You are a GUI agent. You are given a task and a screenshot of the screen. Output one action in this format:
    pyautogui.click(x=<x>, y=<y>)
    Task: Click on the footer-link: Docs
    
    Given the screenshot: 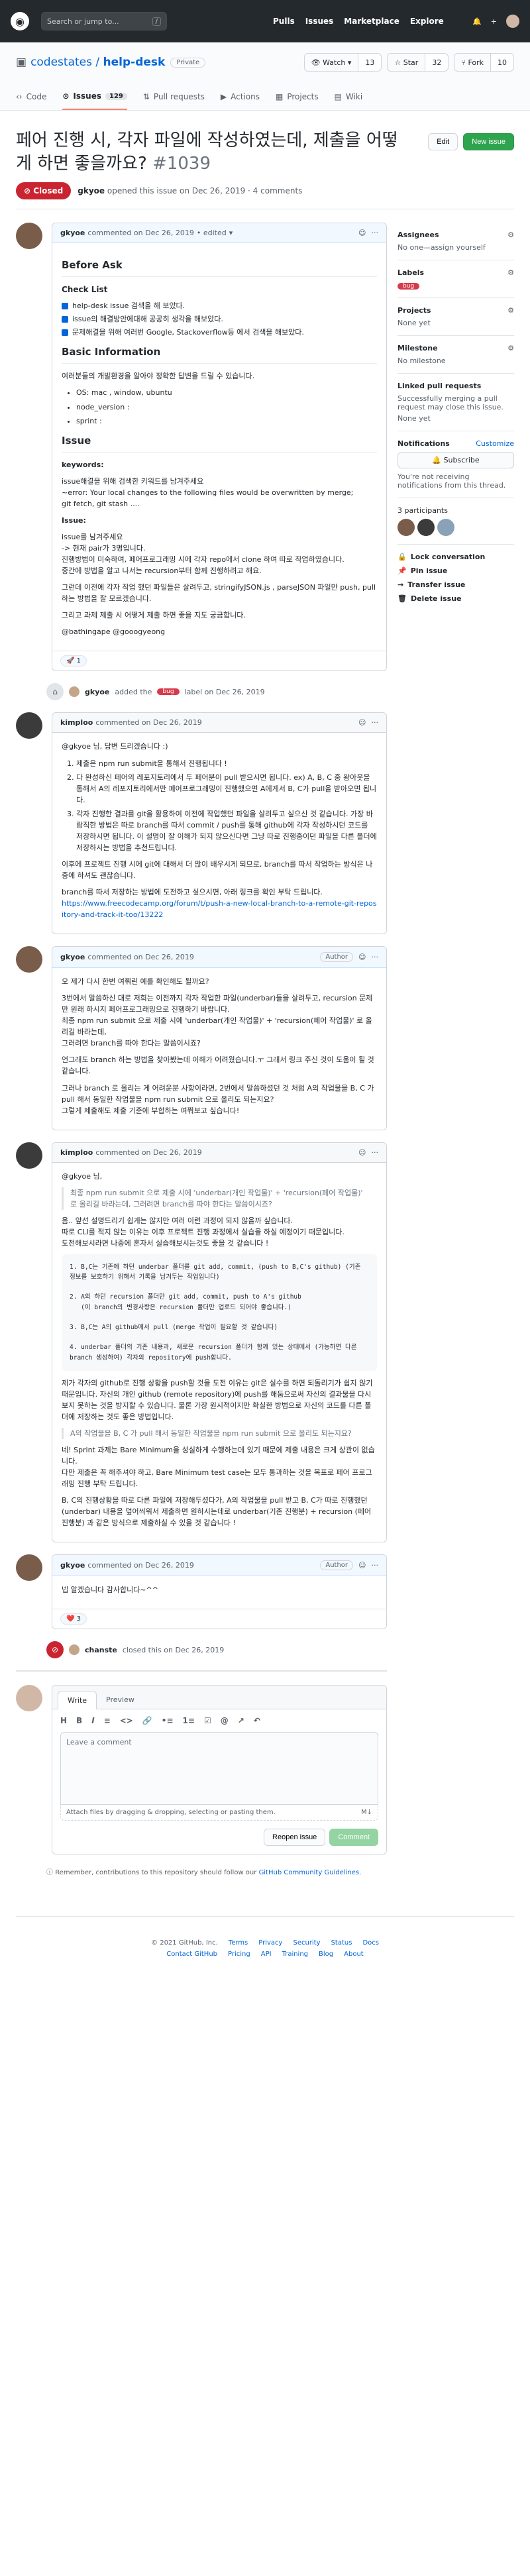 What is the action you would take?
    pyautogui.click(x=371, y=1943)
    